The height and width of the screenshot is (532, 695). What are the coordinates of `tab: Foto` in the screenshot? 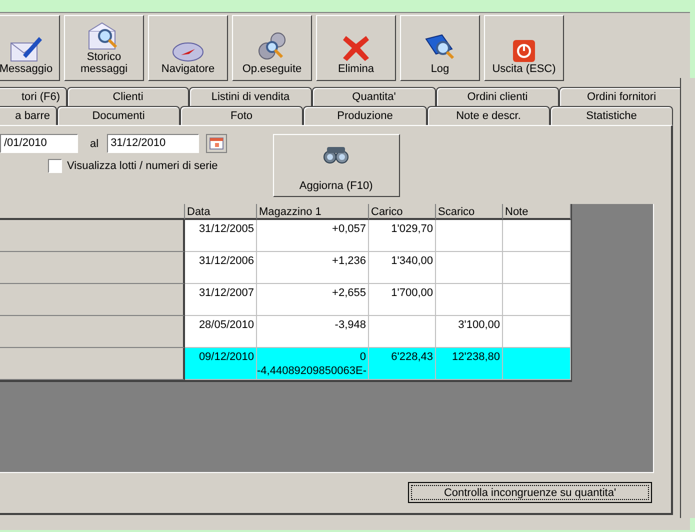 It's located at (241, 115).